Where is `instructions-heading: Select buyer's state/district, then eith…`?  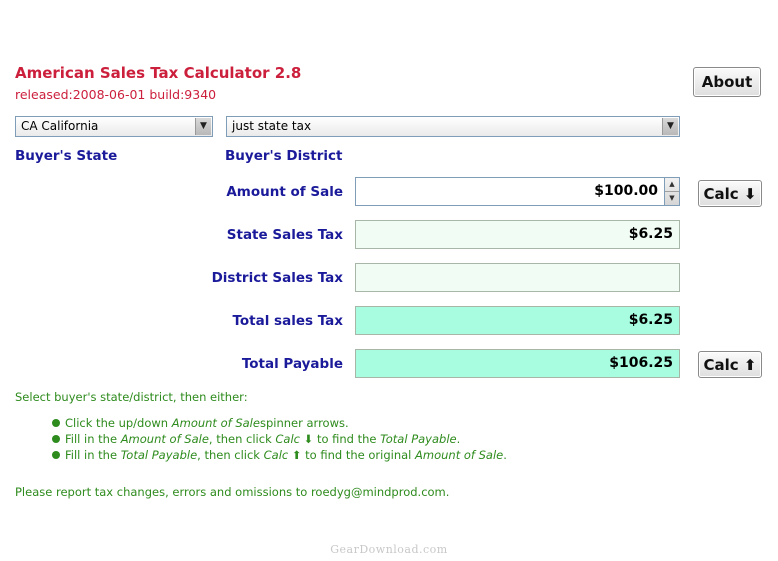
instructions-heading: Select buyer's state/district, then eith… is located at coordinates (131, 397).